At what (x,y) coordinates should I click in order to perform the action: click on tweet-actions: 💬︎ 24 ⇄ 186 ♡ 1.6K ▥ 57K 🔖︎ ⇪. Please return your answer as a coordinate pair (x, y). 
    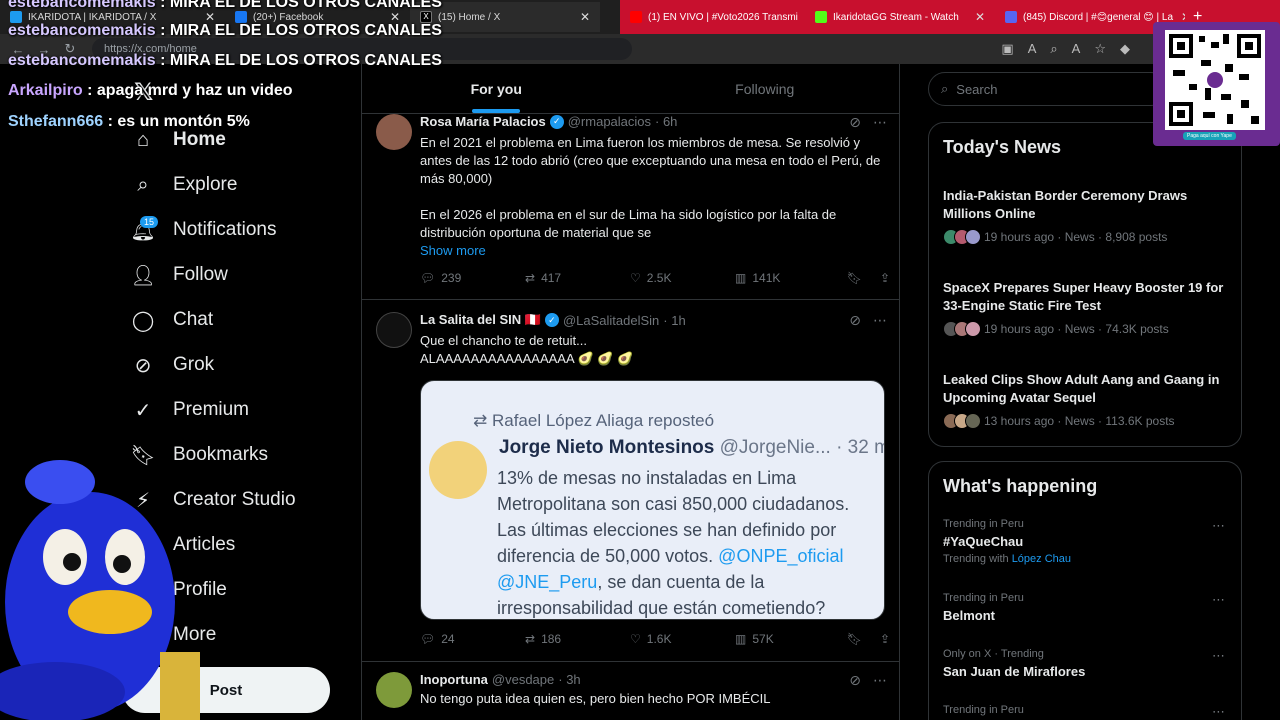
    Looking at the image, I should click on (655, 639).